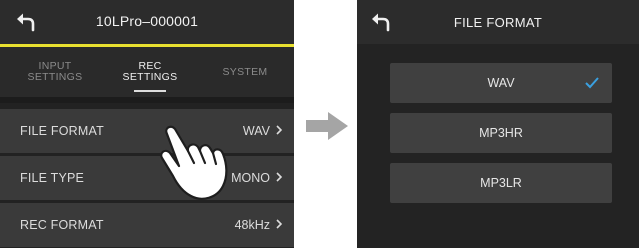 Image resolution: width=639 pixels, height=248 pixels. What do you see at coordinates (194, 162) in the screenshot?
I see `tap-hand-icon` at bounding box center [194, 162].